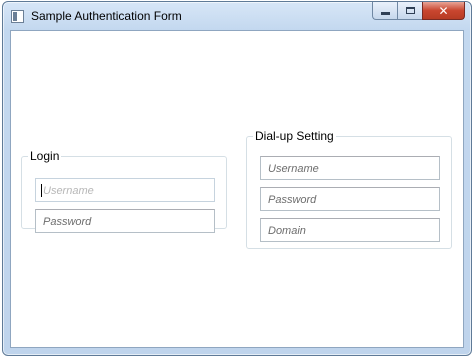  I want to click on minimize-icon, so click(385, 13).